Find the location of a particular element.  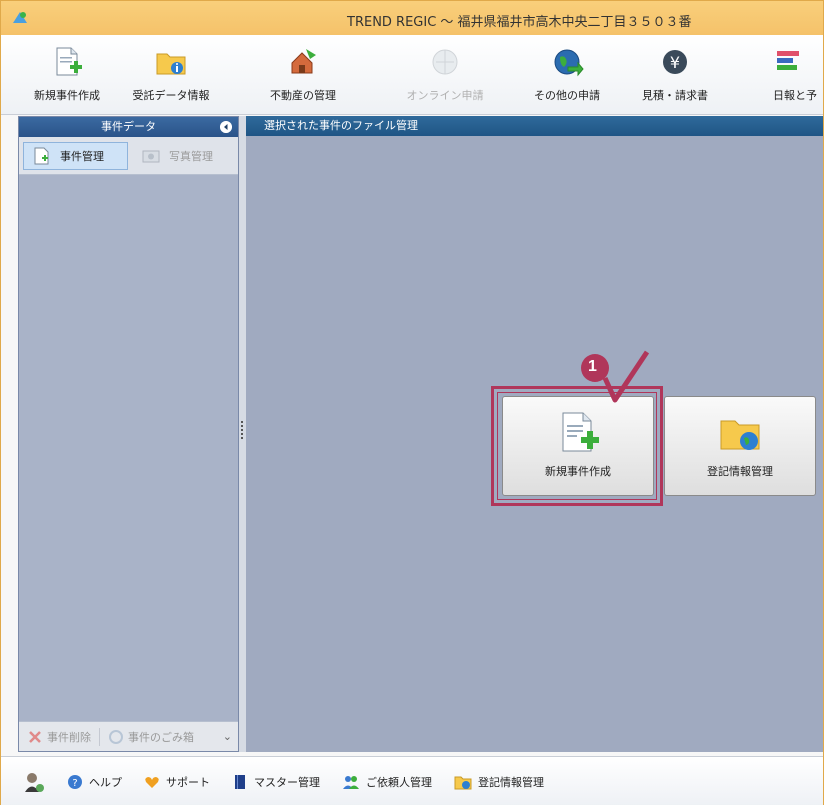

status-bar: ? ヘルプ サポート マスター管理 ご依頼人管理 登記情報管理 is located at coordinates (412, 780).